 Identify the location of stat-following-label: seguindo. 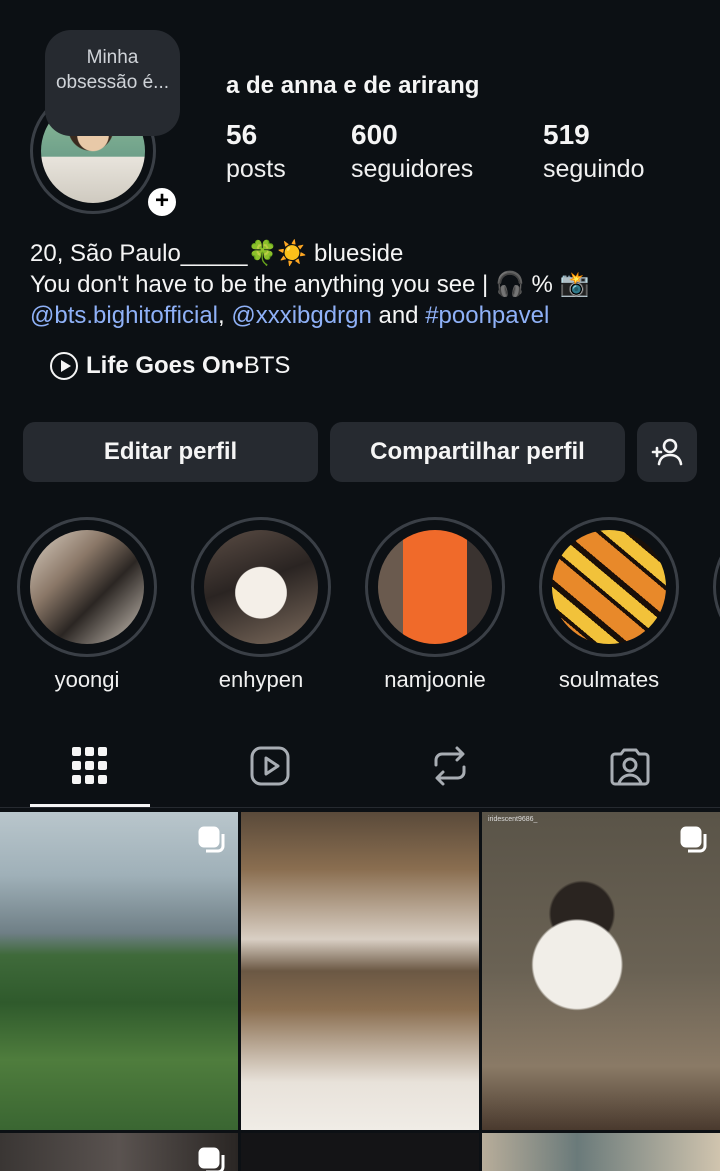
(594, 169).